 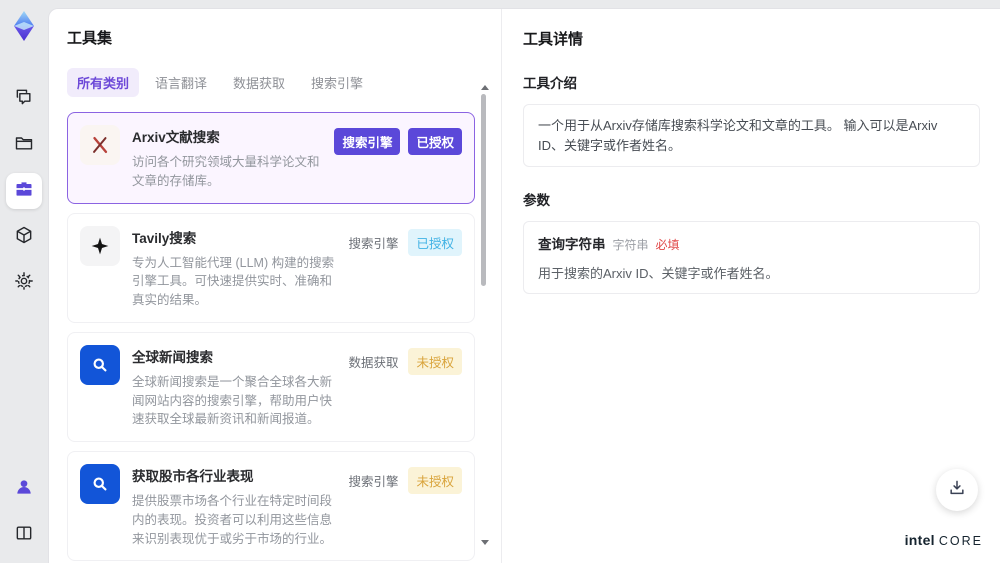 I want to click on tool-description: 访问各个研究领域大量科学论文和文章的存储库。, so click(x=226, y=171).